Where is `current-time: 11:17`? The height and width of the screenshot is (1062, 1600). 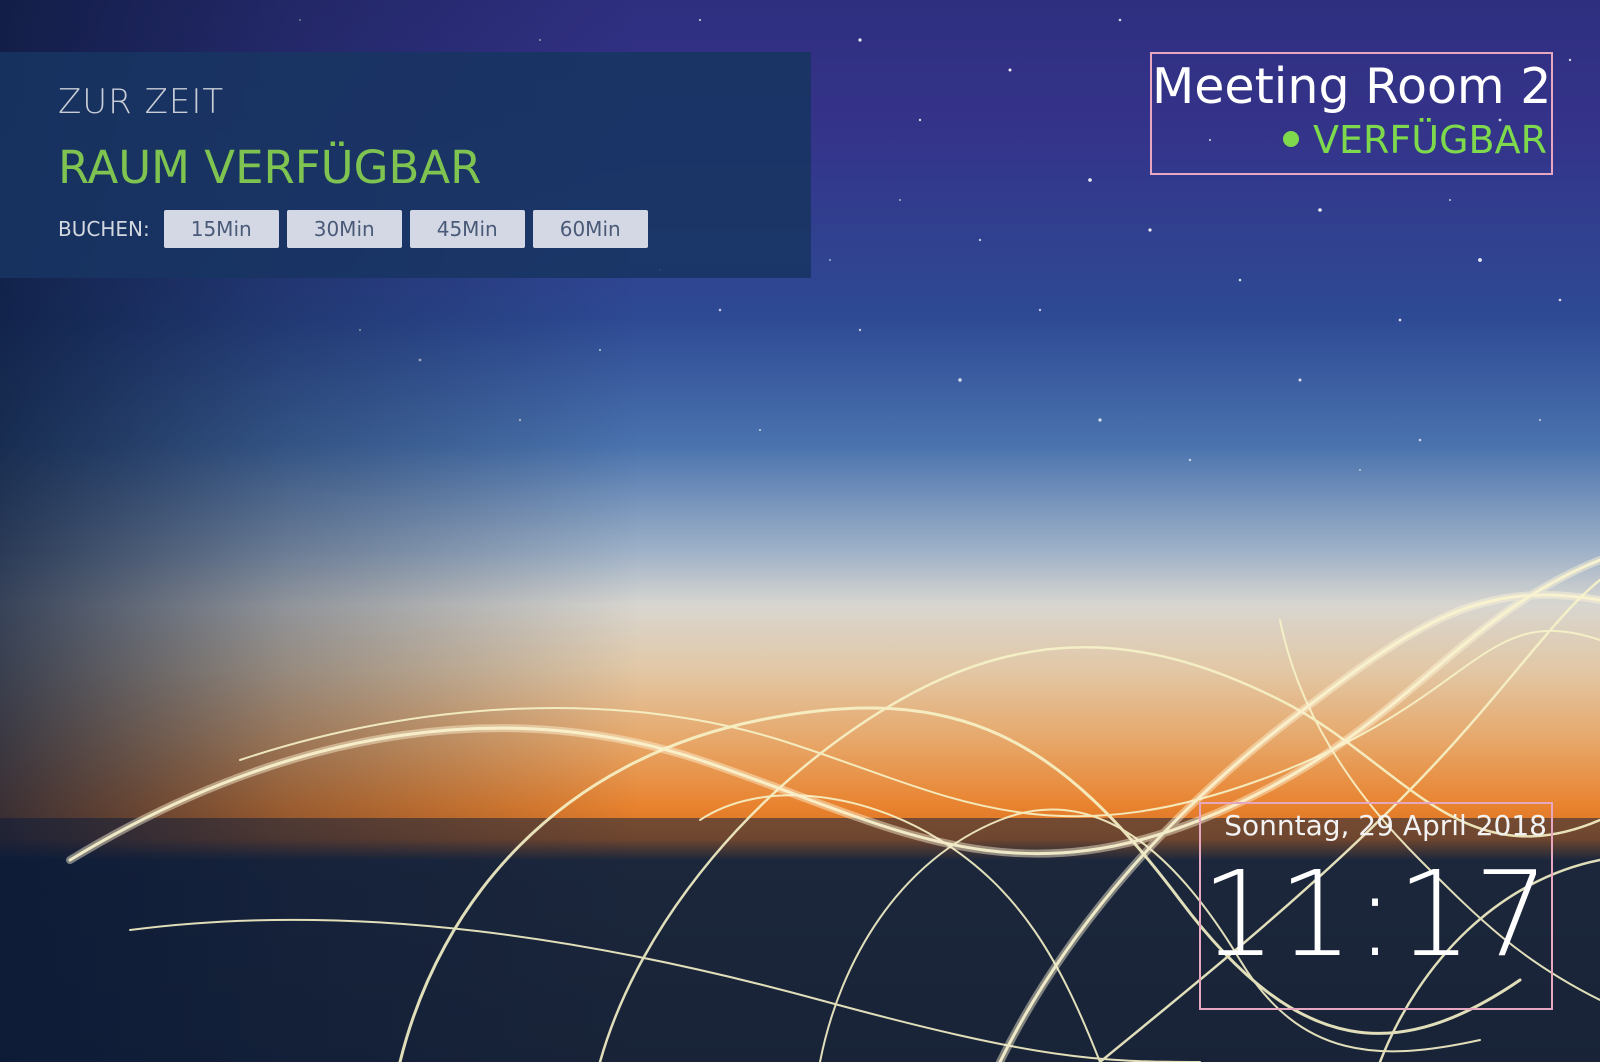 current-time: 11:17 is located at coordinates (1376, 914).